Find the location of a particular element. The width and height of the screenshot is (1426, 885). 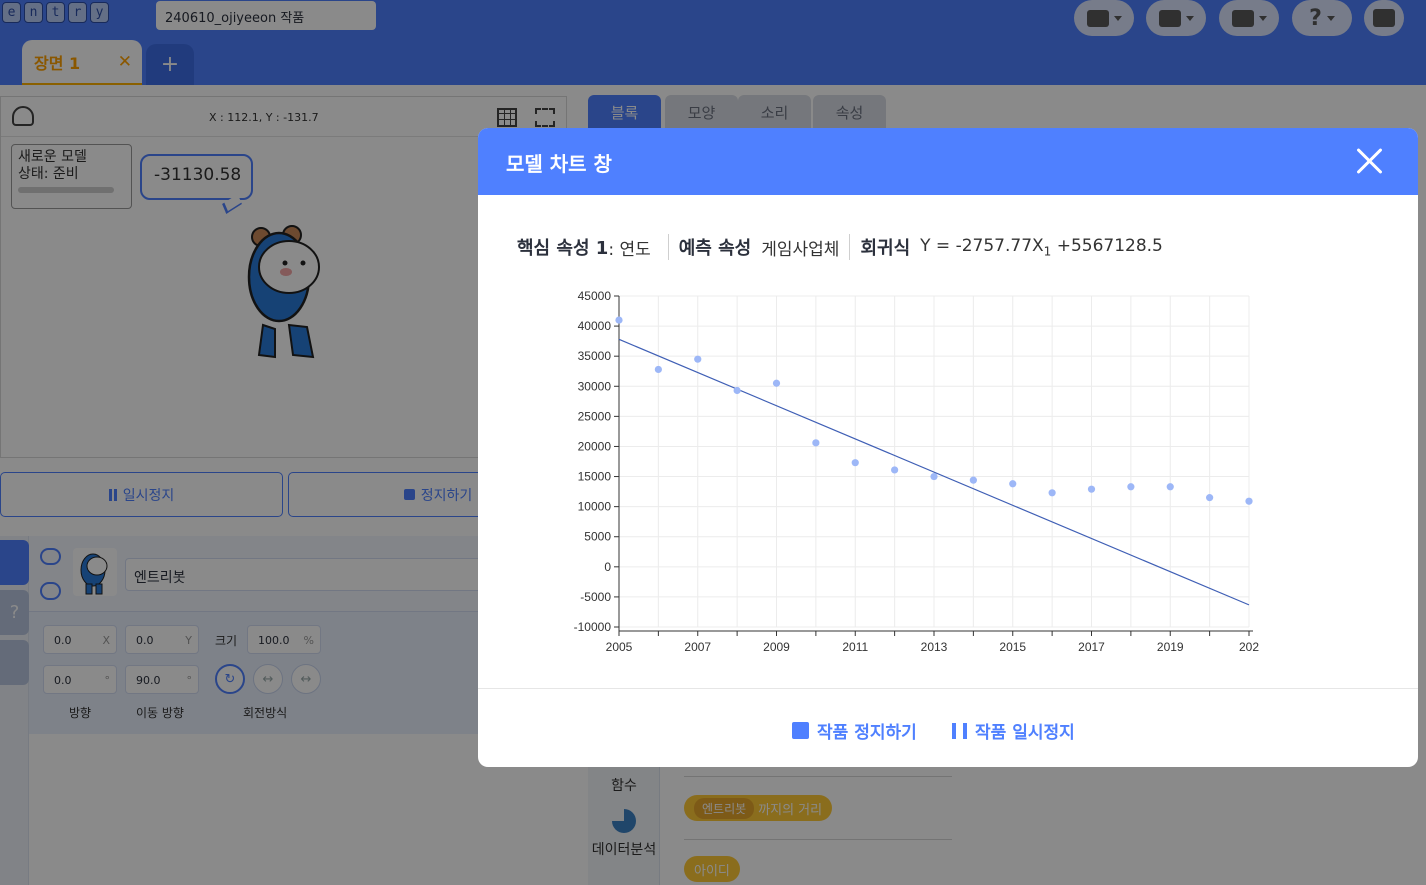

core-attribute-label: 핵심 속성 1 is located at coordinates (563, 248).